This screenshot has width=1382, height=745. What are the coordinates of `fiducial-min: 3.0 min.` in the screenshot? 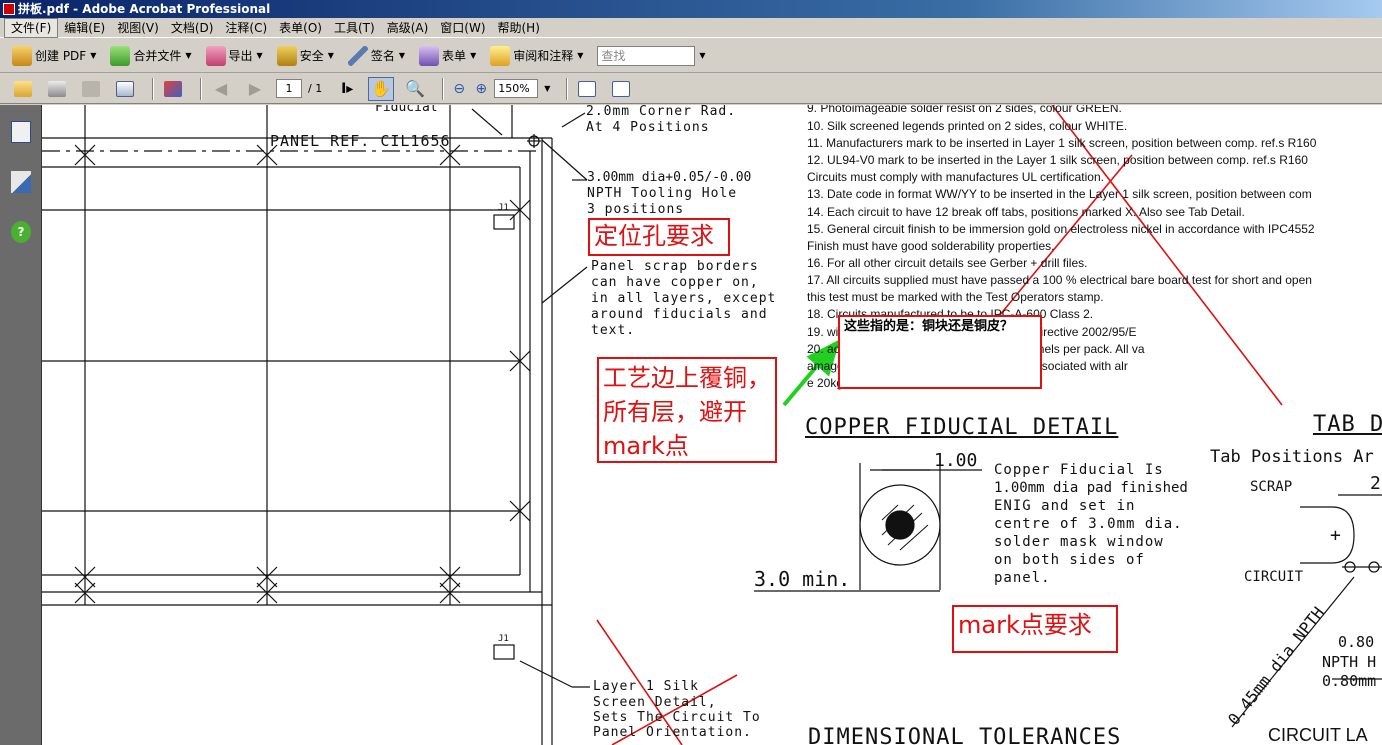 It's located at (802, 579).